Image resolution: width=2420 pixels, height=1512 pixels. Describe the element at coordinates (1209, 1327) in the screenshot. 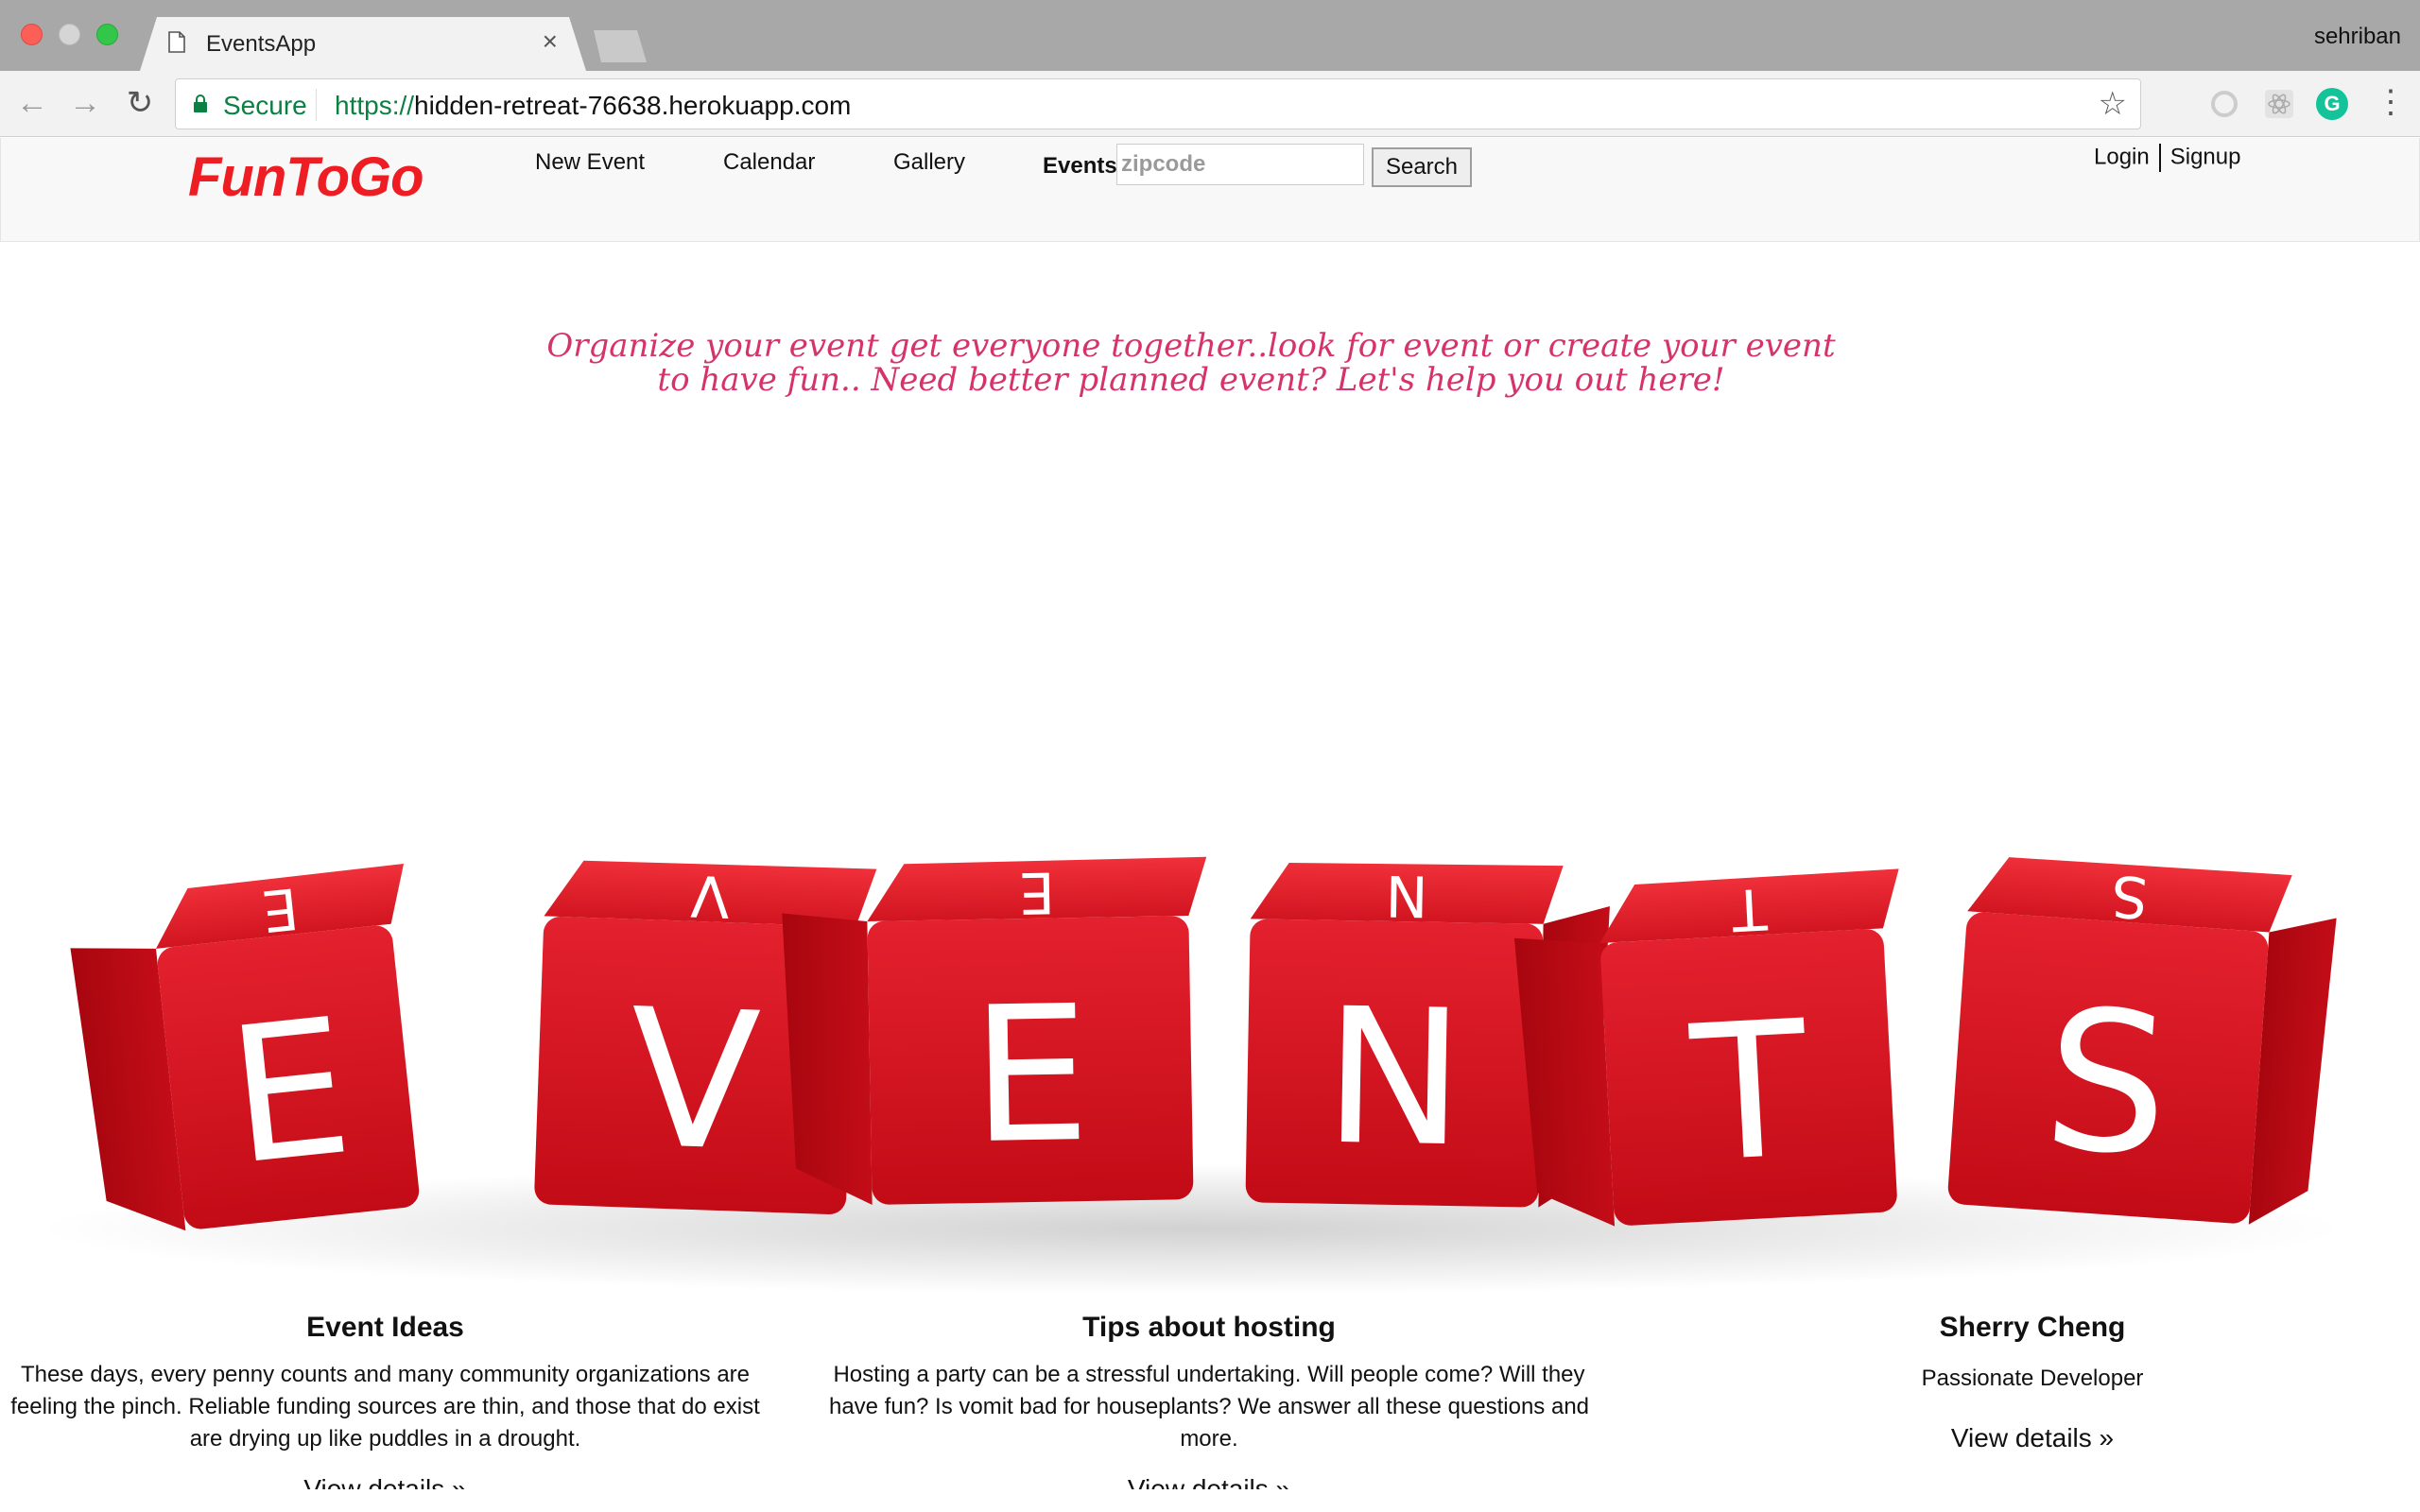

I see `hosting-tips-title: Tips about hosting` at that location.